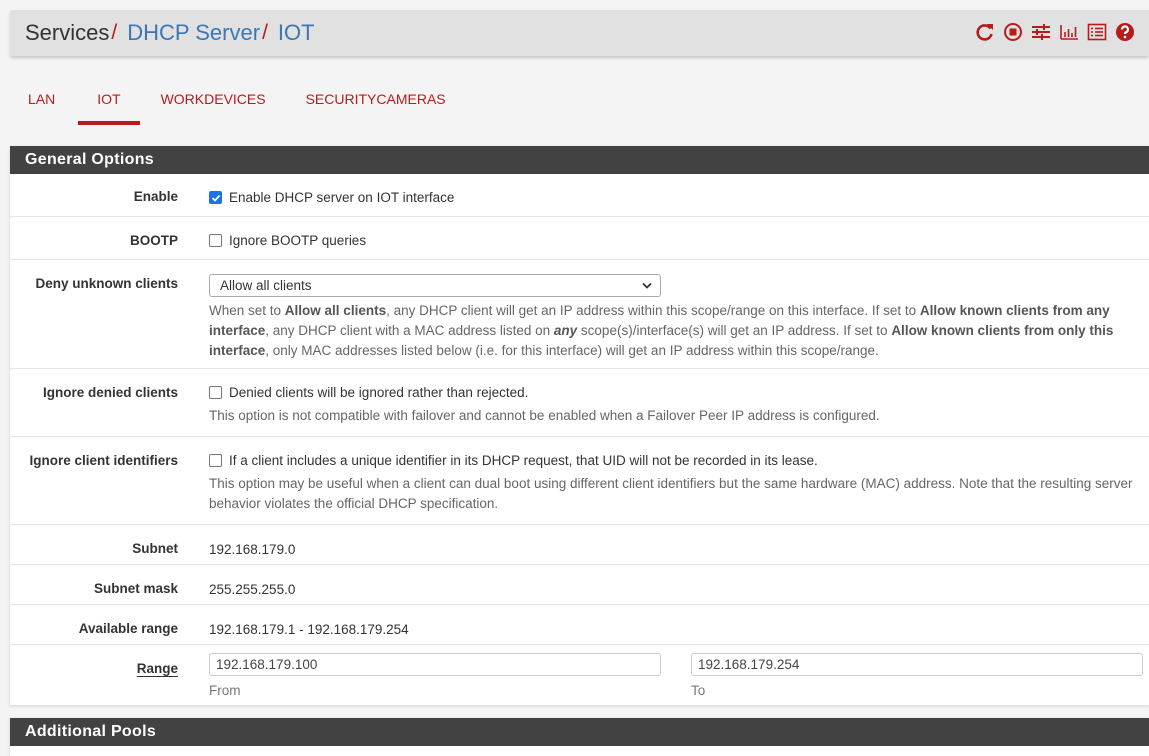  I want to click on reload-icon, so click(985, 32).